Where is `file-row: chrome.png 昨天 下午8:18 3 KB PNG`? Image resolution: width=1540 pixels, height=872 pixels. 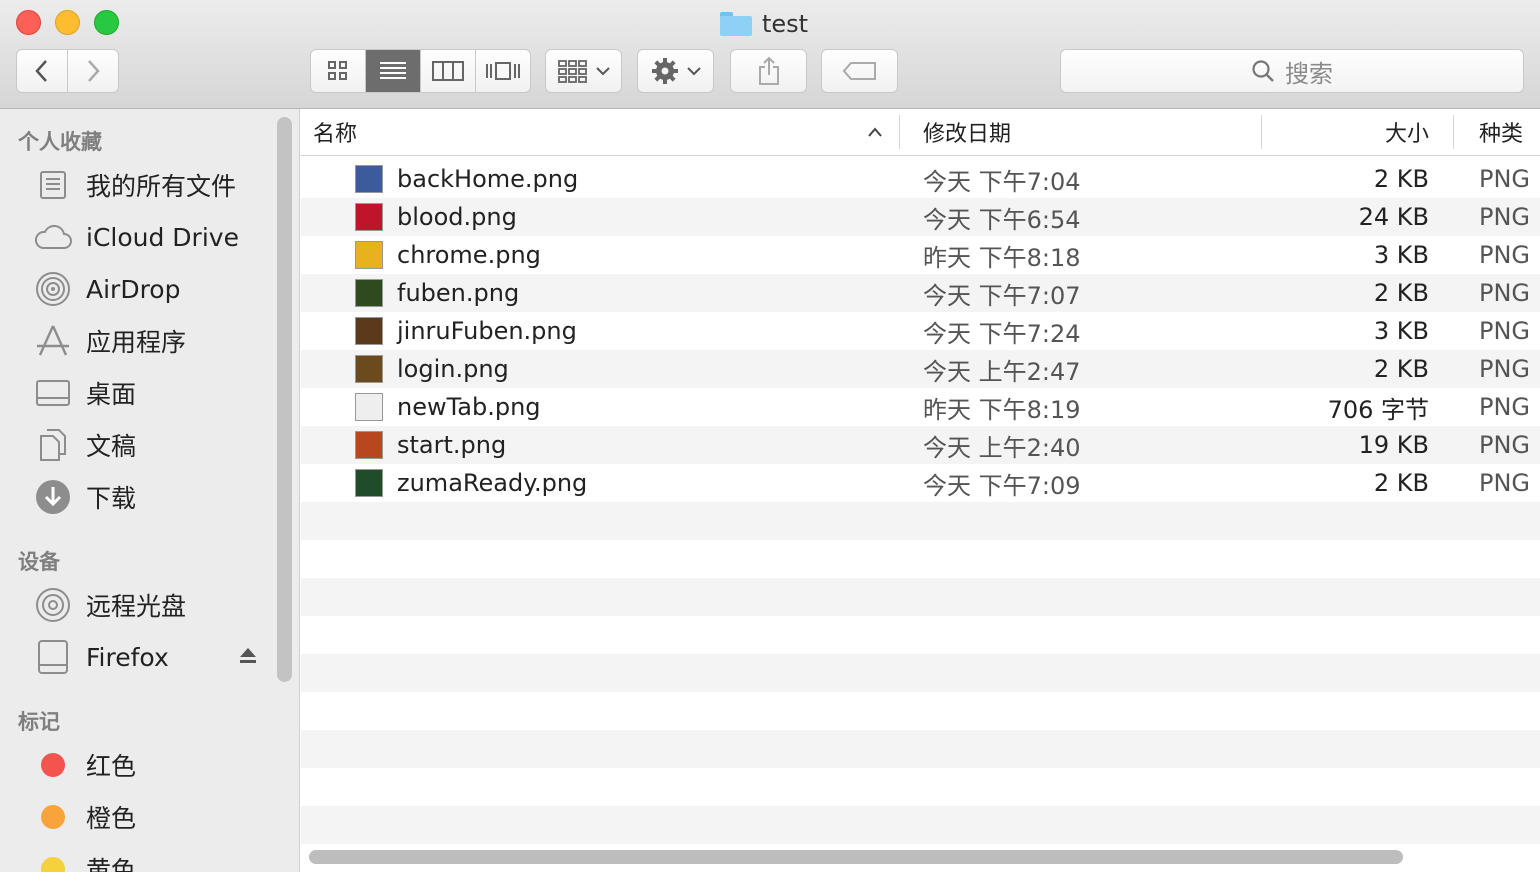
file-row: chrome.png 昨天 下午8:18 3 KB PNG is located at coordinates (920, 255).